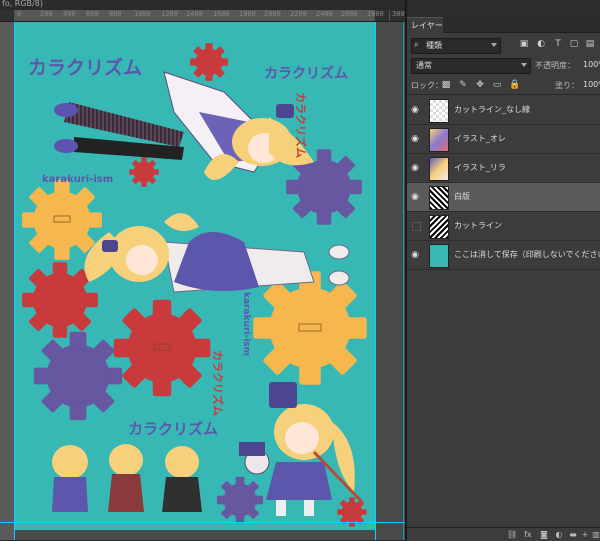 The height and width of the screenshot is (541, 600). I want to click on side-text-vertical: karakuri-ism, so click(246, 324).